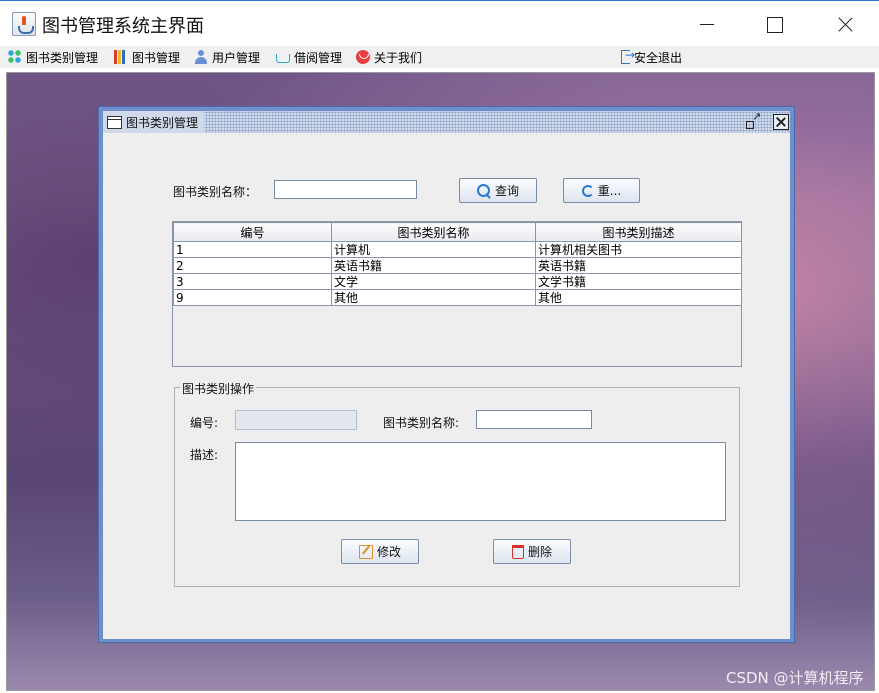 The width and height of the screenshot is (879, 693). What do you see at coordinates (204, 423) in the screenshot?
I see `id-label: 编号:` at bounding box center [204, 423].